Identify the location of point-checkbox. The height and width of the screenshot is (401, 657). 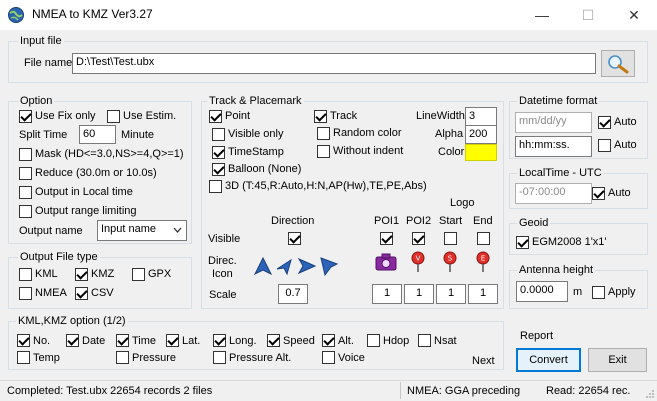
(215, 116).